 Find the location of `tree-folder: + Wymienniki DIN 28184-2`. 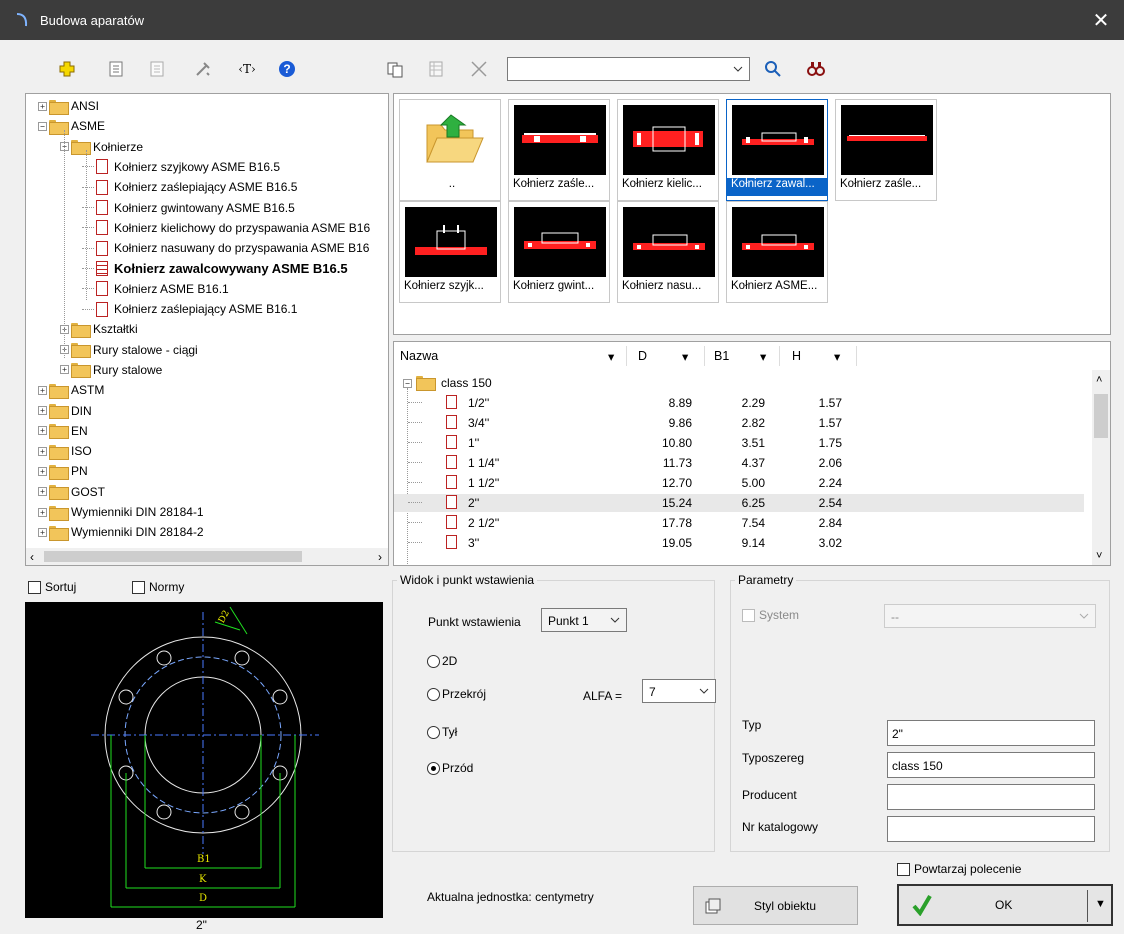

tree-folder: + Wymienniki DIN 28184-2 is located at coordinates (121, 532).